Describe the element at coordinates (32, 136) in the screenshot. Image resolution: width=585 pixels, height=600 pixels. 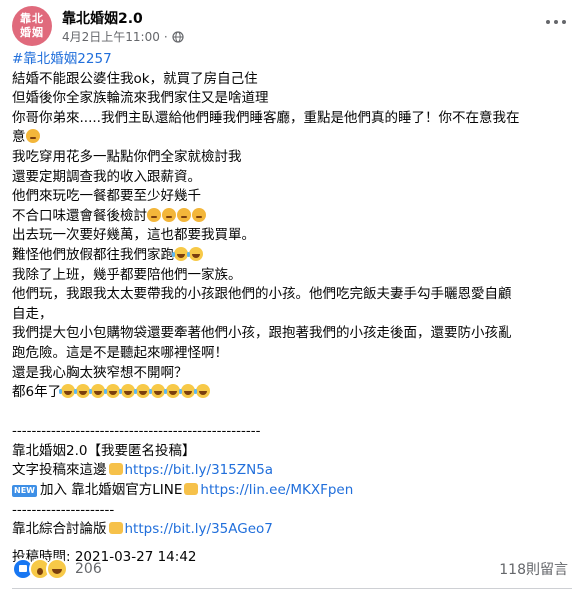
I see `sweat-smile-emoji-icon` at that location.